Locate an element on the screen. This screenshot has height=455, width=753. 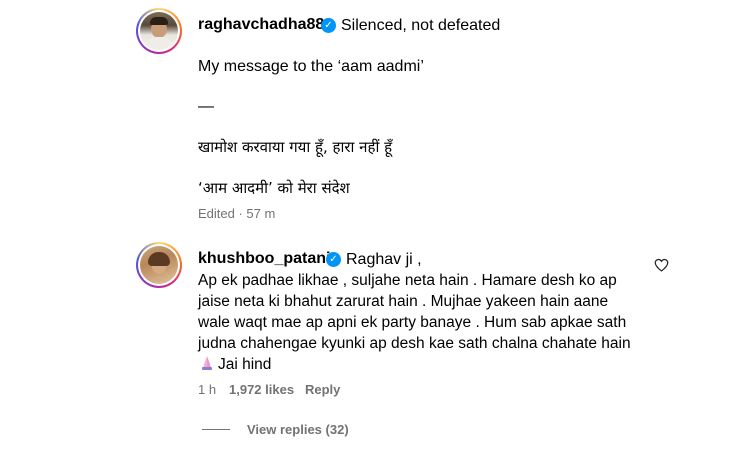
comment-likes: 1,972 likes is located at coordinates (261, 389).